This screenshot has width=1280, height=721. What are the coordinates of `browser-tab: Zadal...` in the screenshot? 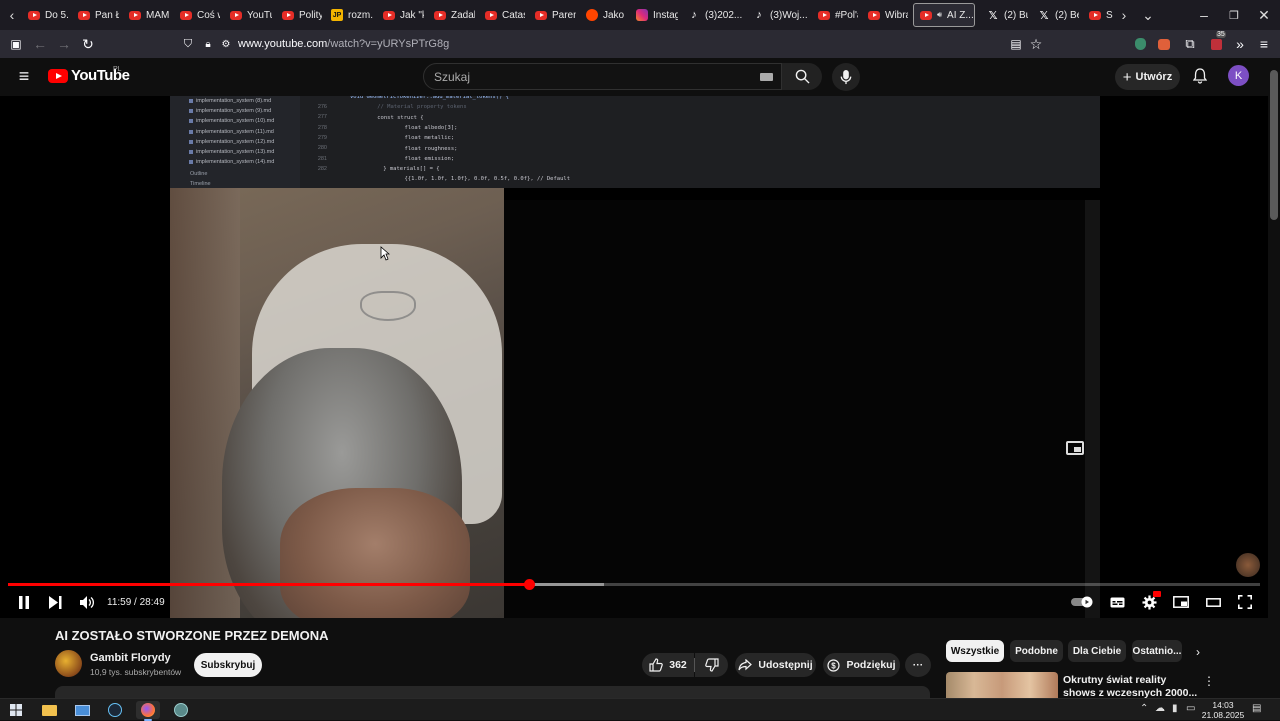 It's located at (451, 15).